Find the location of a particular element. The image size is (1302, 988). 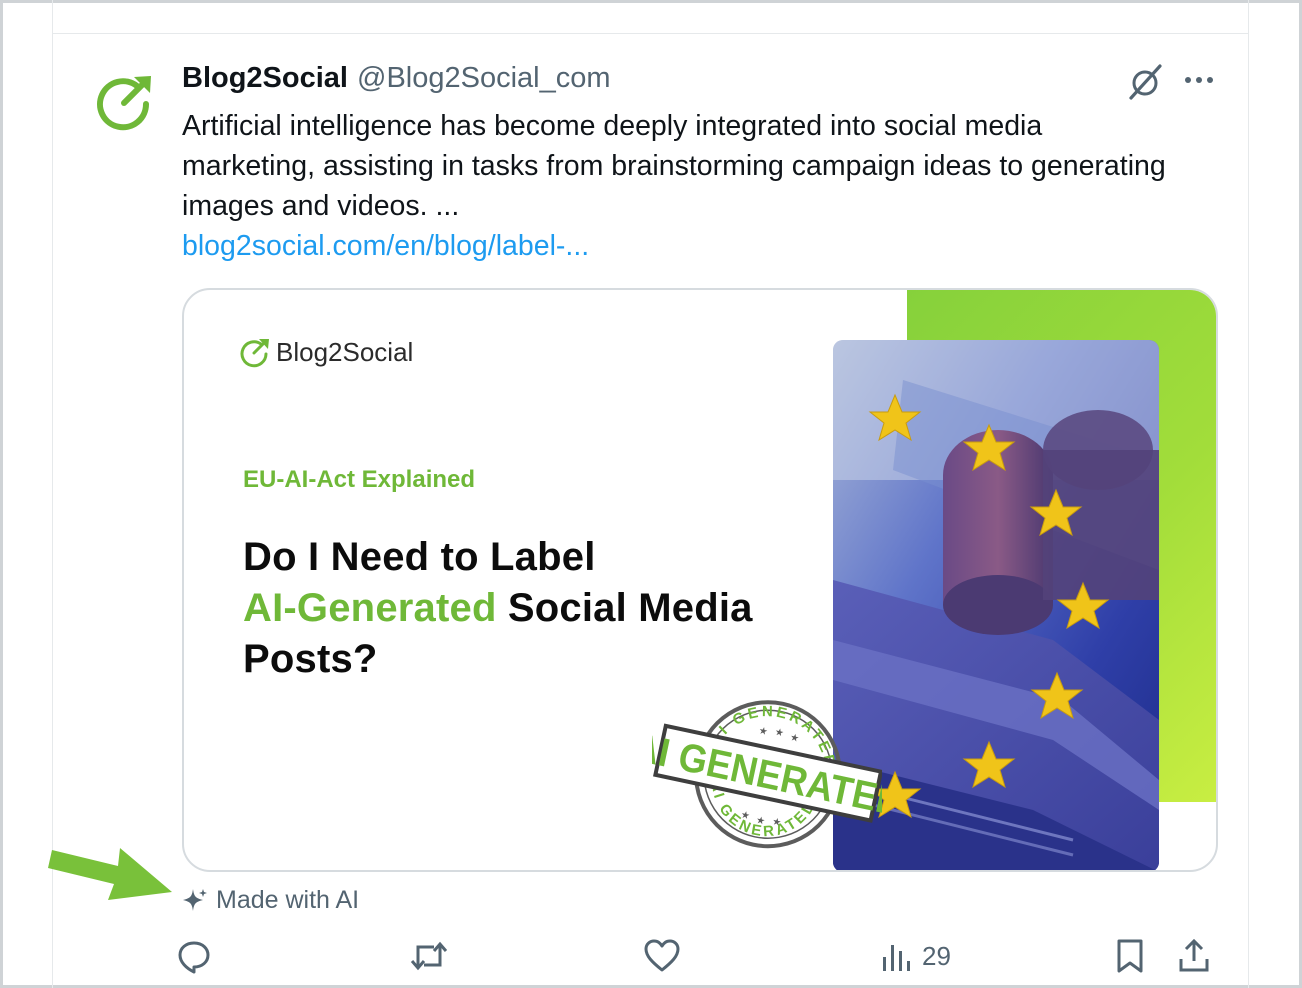

card-brand-name: Blog2Social is located at coordinates (345, 351).